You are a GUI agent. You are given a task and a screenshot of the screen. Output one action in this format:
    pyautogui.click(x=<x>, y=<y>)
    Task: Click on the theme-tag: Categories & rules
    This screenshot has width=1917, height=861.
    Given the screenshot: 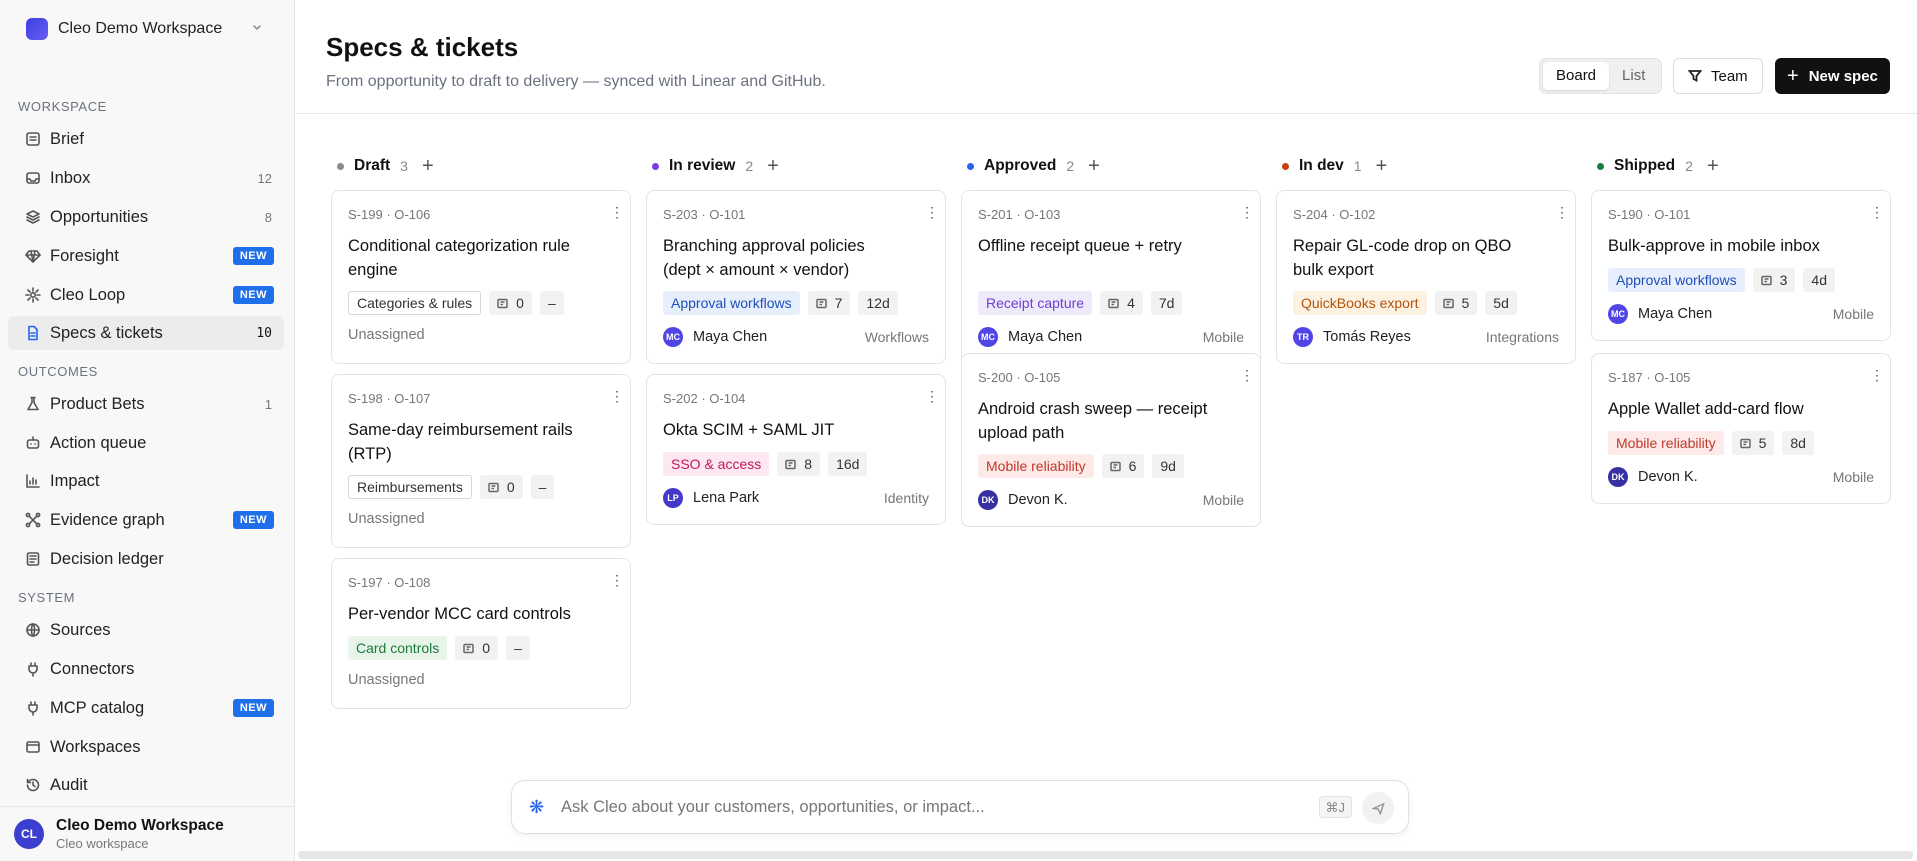 What is the action you would take?
    pyautogui.click(x=415, y=303)
    